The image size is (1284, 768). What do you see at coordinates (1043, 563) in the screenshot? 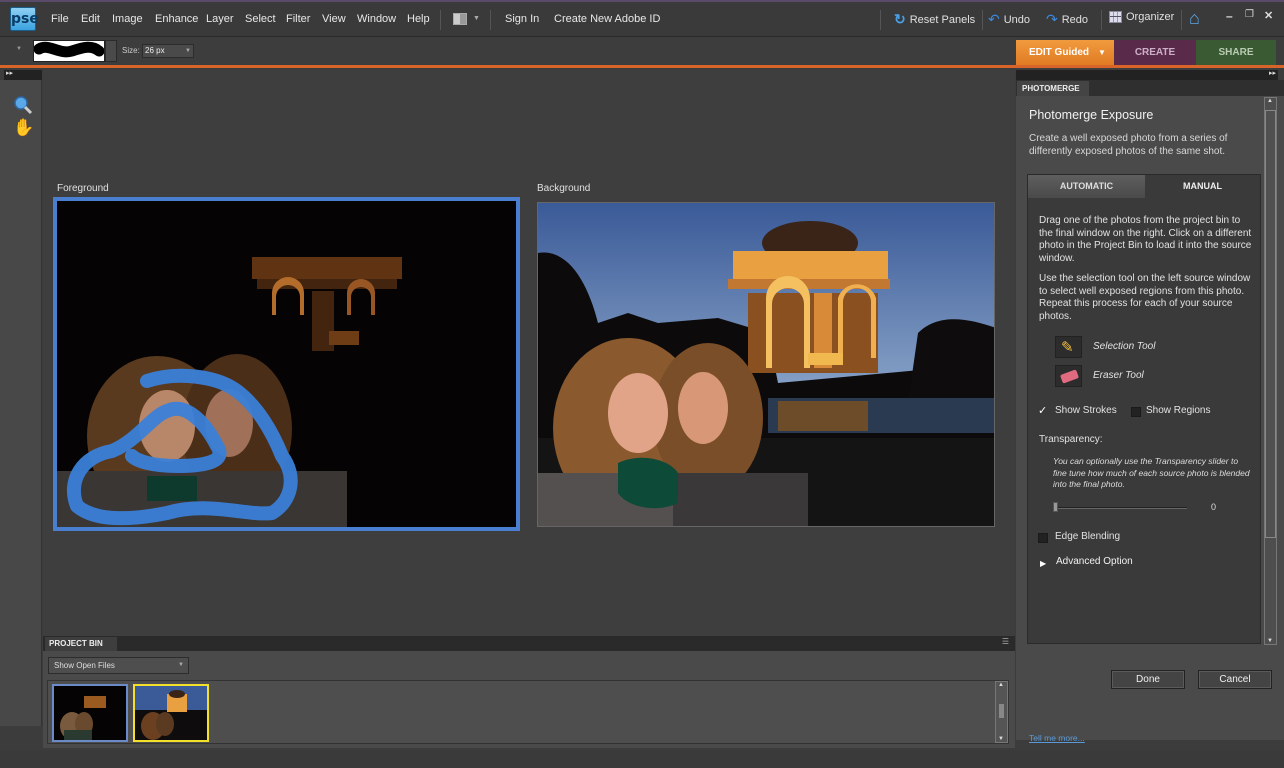
I see `expand-arrow-icon: ▶` at bounding box center [1043, 563].